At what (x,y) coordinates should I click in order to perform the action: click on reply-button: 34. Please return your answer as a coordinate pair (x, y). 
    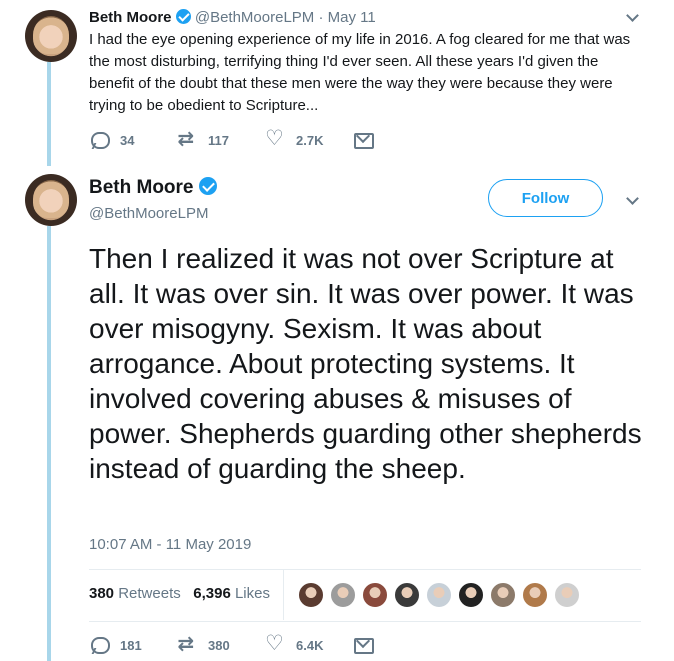
    Looking at the image, I should click on (133, 140).